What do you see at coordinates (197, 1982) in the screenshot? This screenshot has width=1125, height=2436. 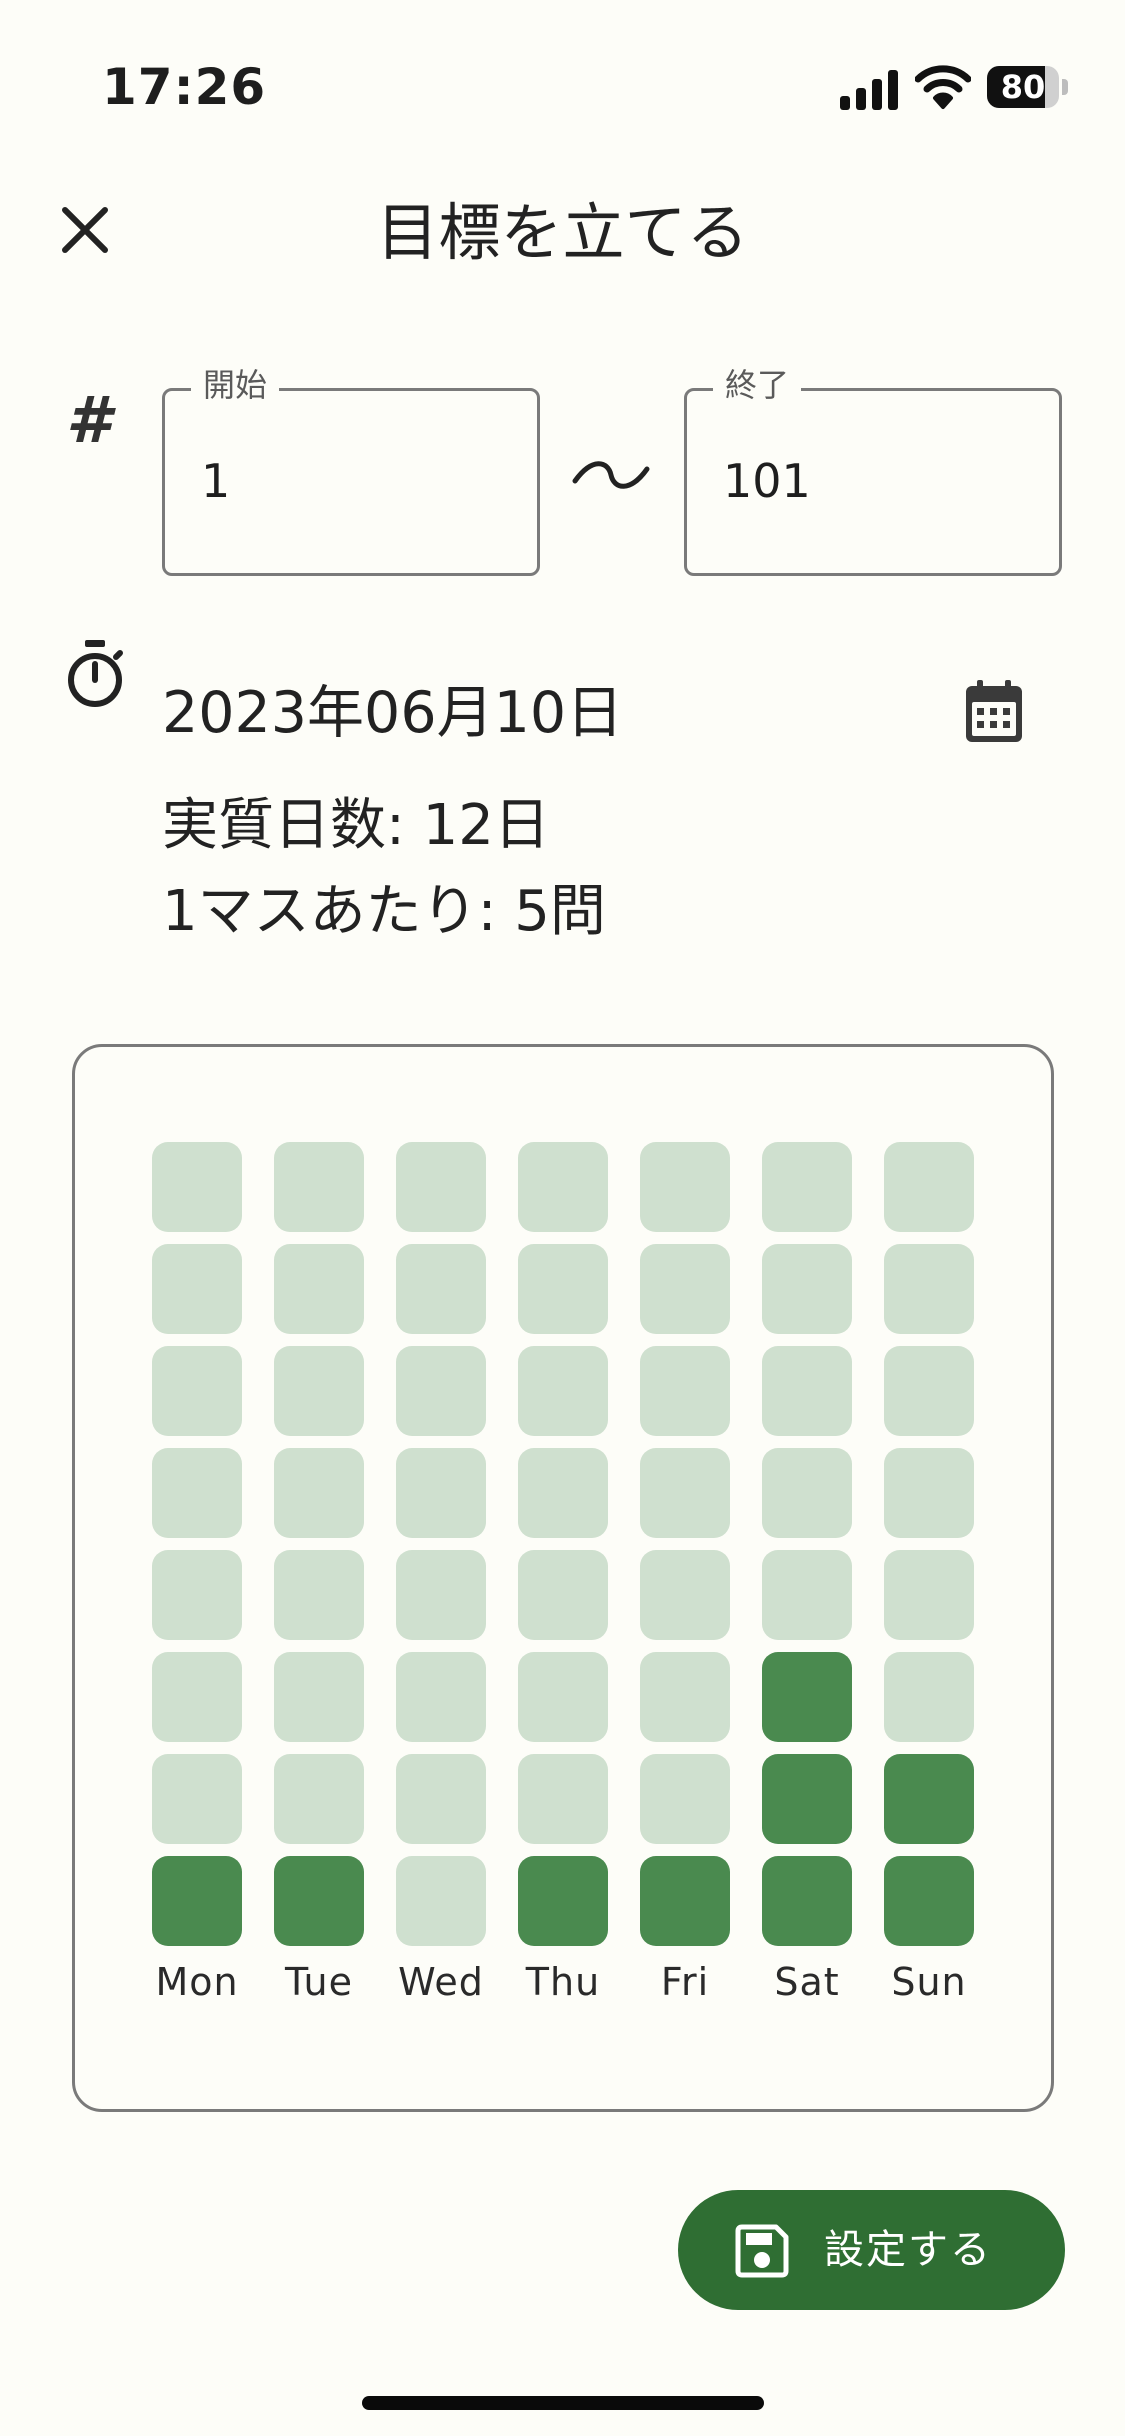 I see `day-label-mon: Mon` at bounding box center [197, 1982].